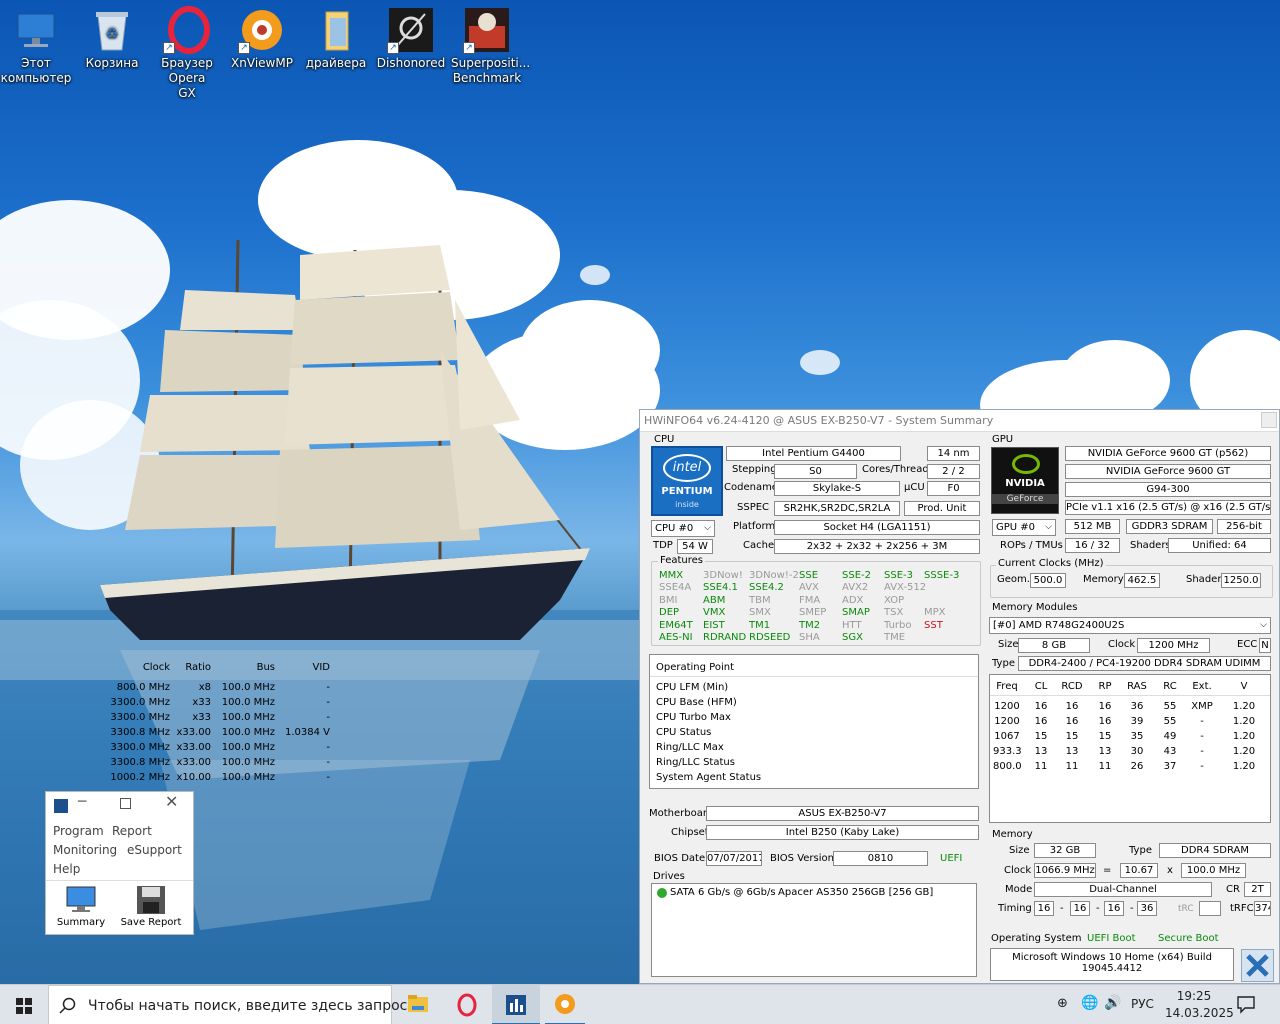 The width and height of the screenshot is (1280, 1024). What do you see at coordinates (842, 813) in the screenshot?
I see `motherboard-field: ASUS EX-B250-V7` at bounding box center [842, 813].